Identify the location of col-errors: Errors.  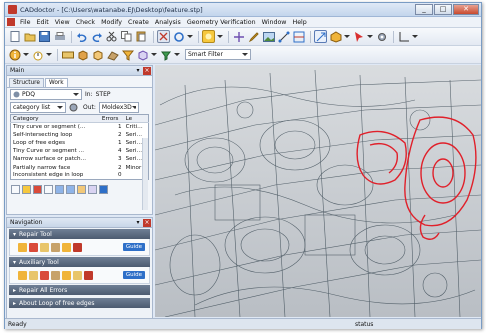
(111, 118).